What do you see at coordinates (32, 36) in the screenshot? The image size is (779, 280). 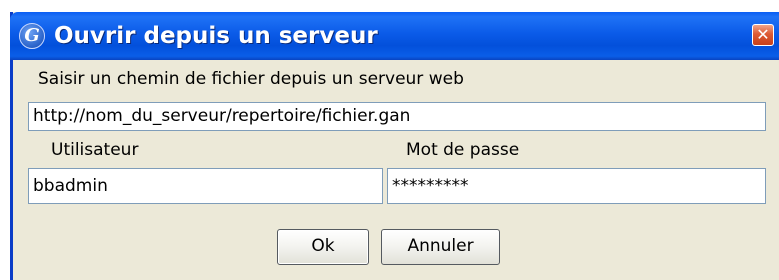 I see `ganttproject-app-icon: G` at bounding box center [32, 36].